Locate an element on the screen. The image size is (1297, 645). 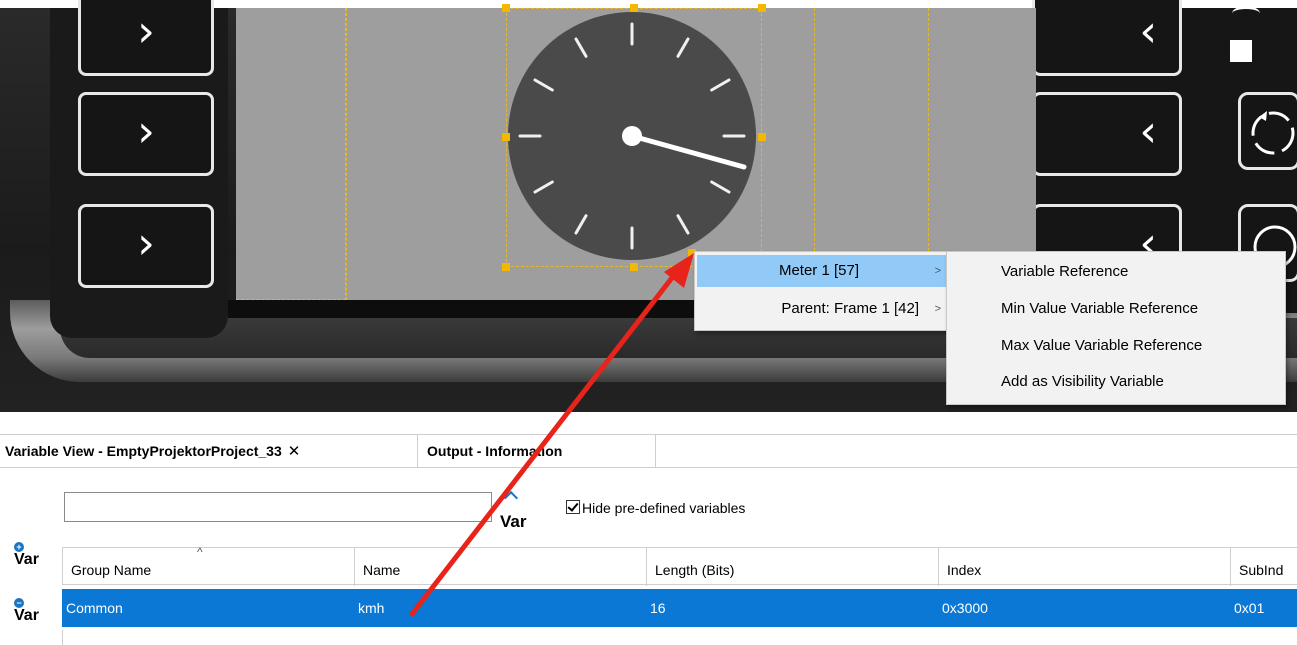
rotate-key is located at coordinates (1267, 131).